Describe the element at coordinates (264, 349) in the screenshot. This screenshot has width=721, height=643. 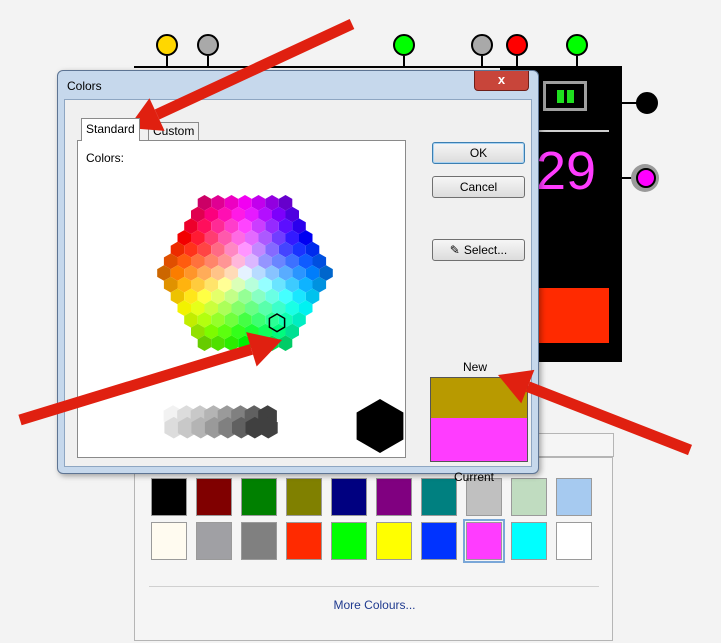
I see `arrow-head` at that location.